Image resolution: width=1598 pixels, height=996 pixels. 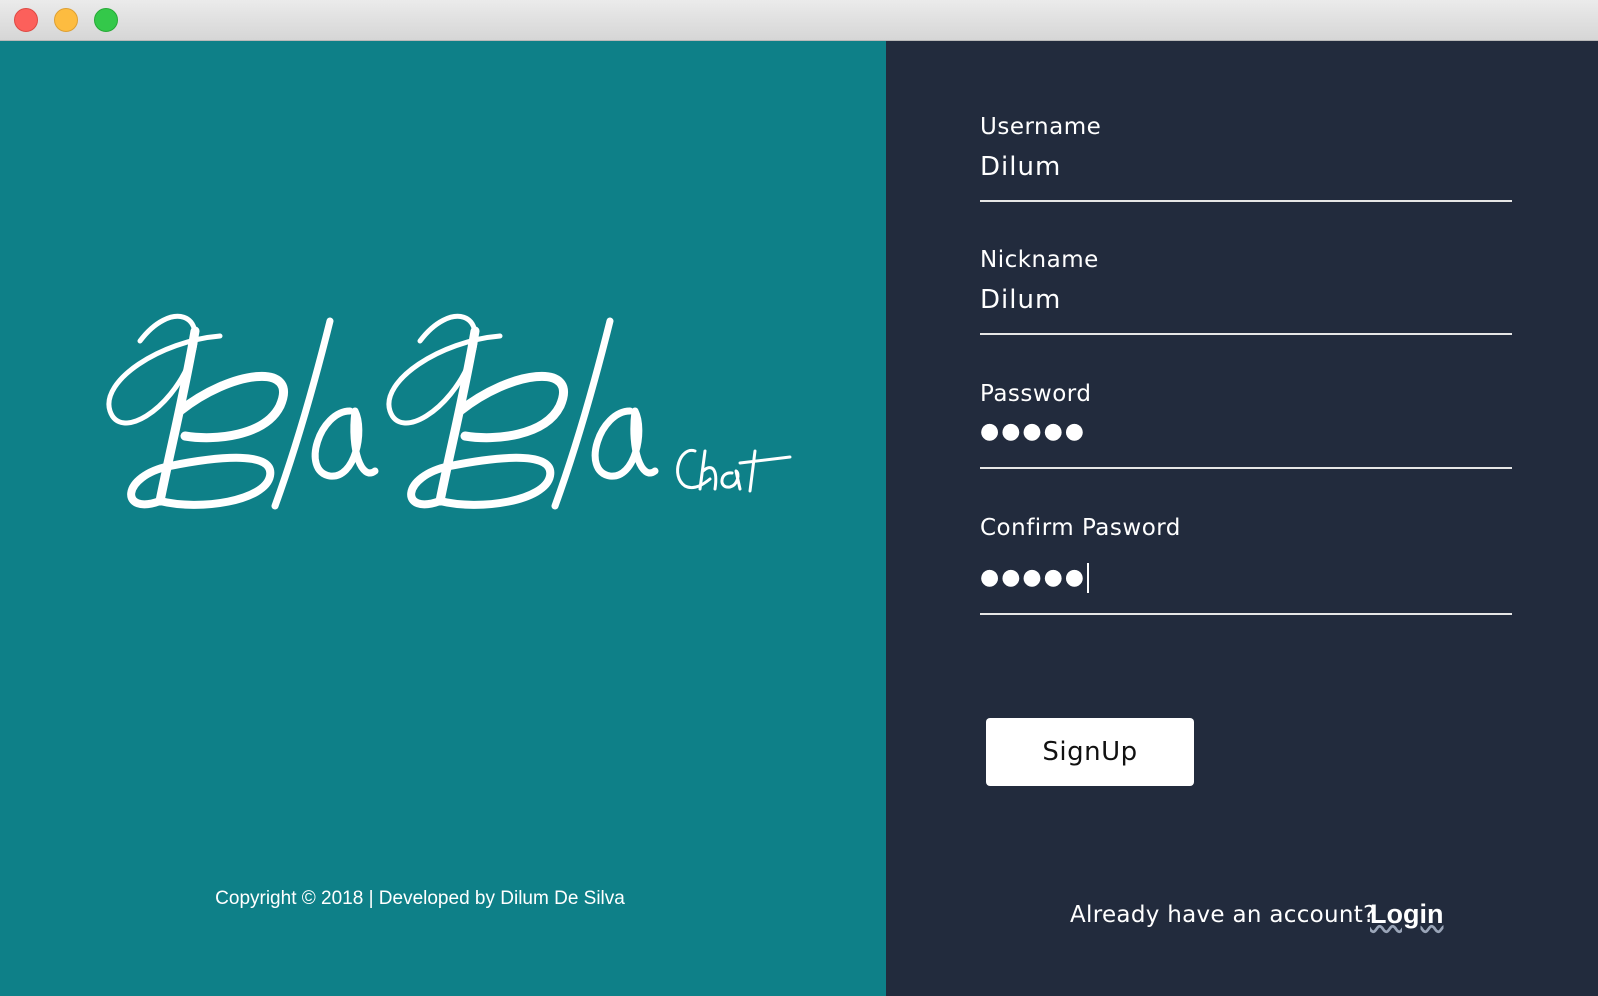 I want to click on blabla-chat-logo, so click(x=450, y=416).